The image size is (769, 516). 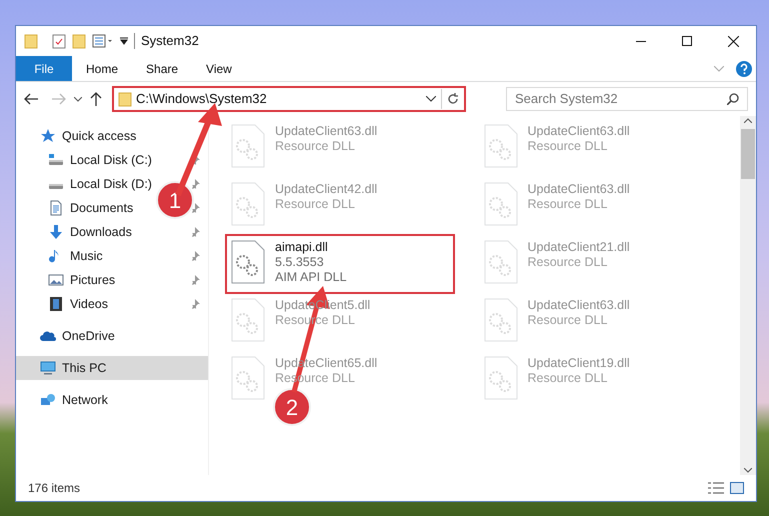 What do you see at coordinates (162, 68) in the screenshot?
I see `ribbon-tab: Share` at bounding box center [162, 68].